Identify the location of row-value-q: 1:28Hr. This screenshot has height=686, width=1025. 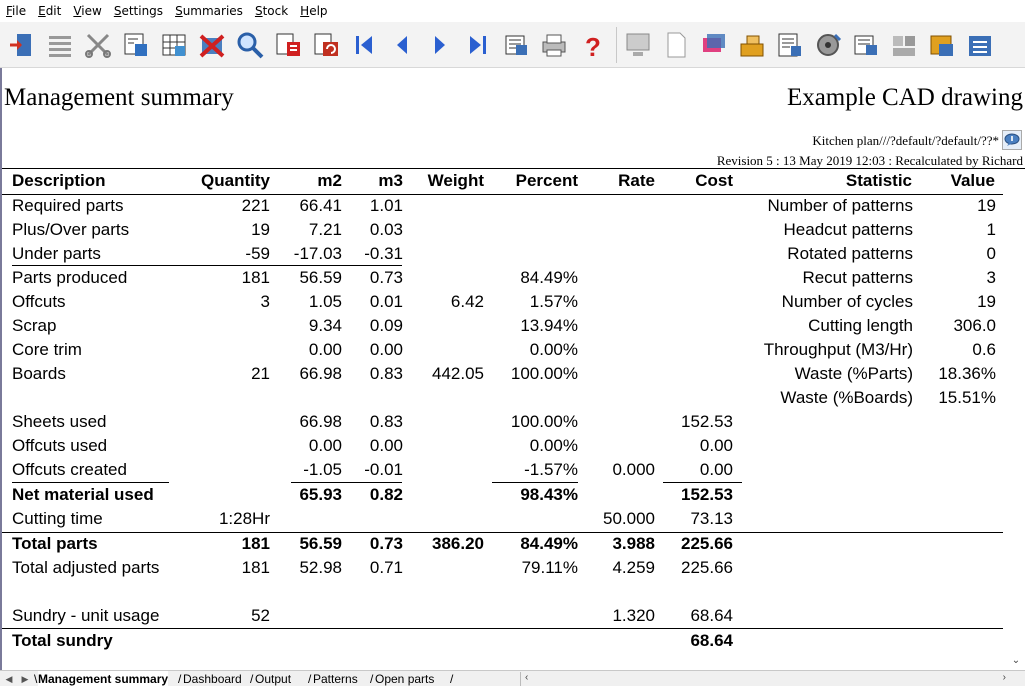
(244, 518).